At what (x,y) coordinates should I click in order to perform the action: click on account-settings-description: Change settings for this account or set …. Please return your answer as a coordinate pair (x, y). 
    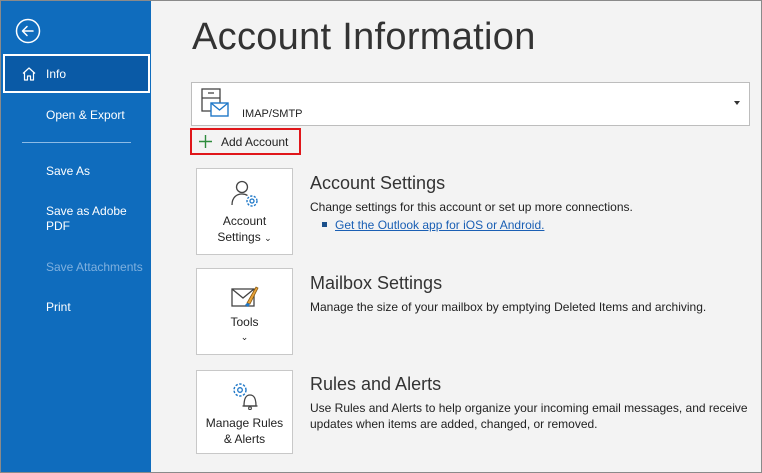
    Looking at the image, I should click on (471, 207).